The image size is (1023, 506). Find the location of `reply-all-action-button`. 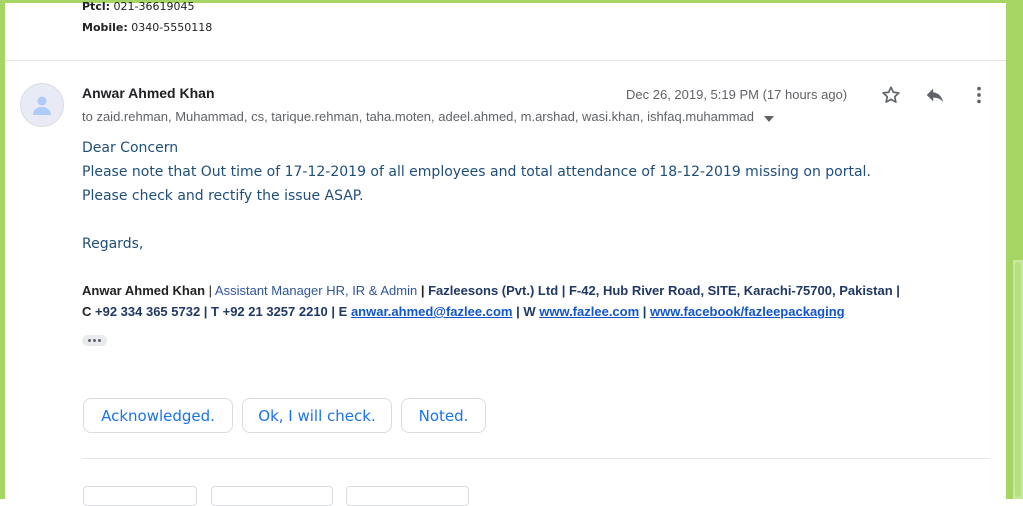

reply-all-action-button is located at coordinates (272, 496).